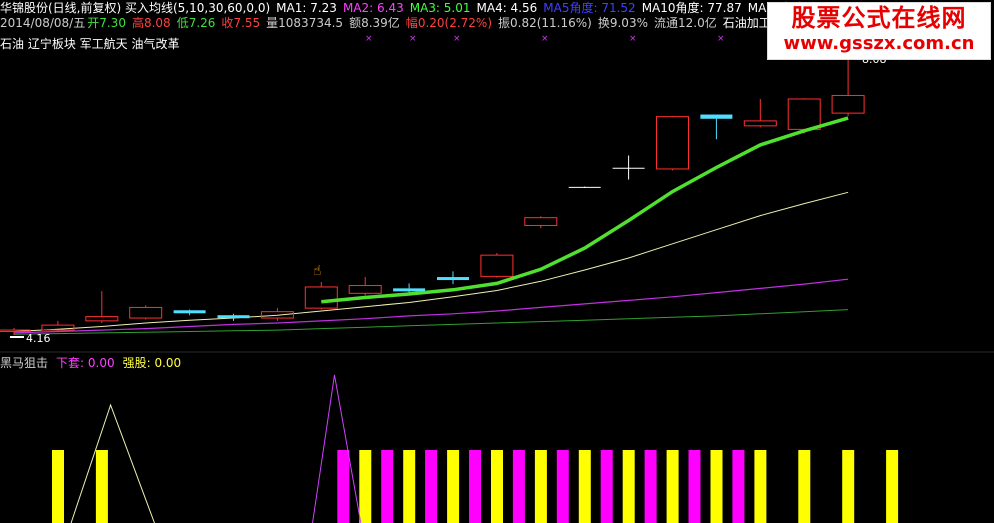 This screenshot has height=523, width=994. Describe the element at coordinates (24, 363) in the screenshot. I see `indicator-name: 黑马狙击` at that location.